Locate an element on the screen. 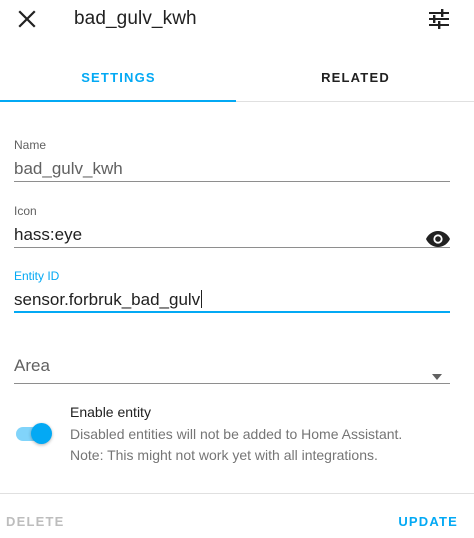  footer-divider is located at coordinates (237, 493).